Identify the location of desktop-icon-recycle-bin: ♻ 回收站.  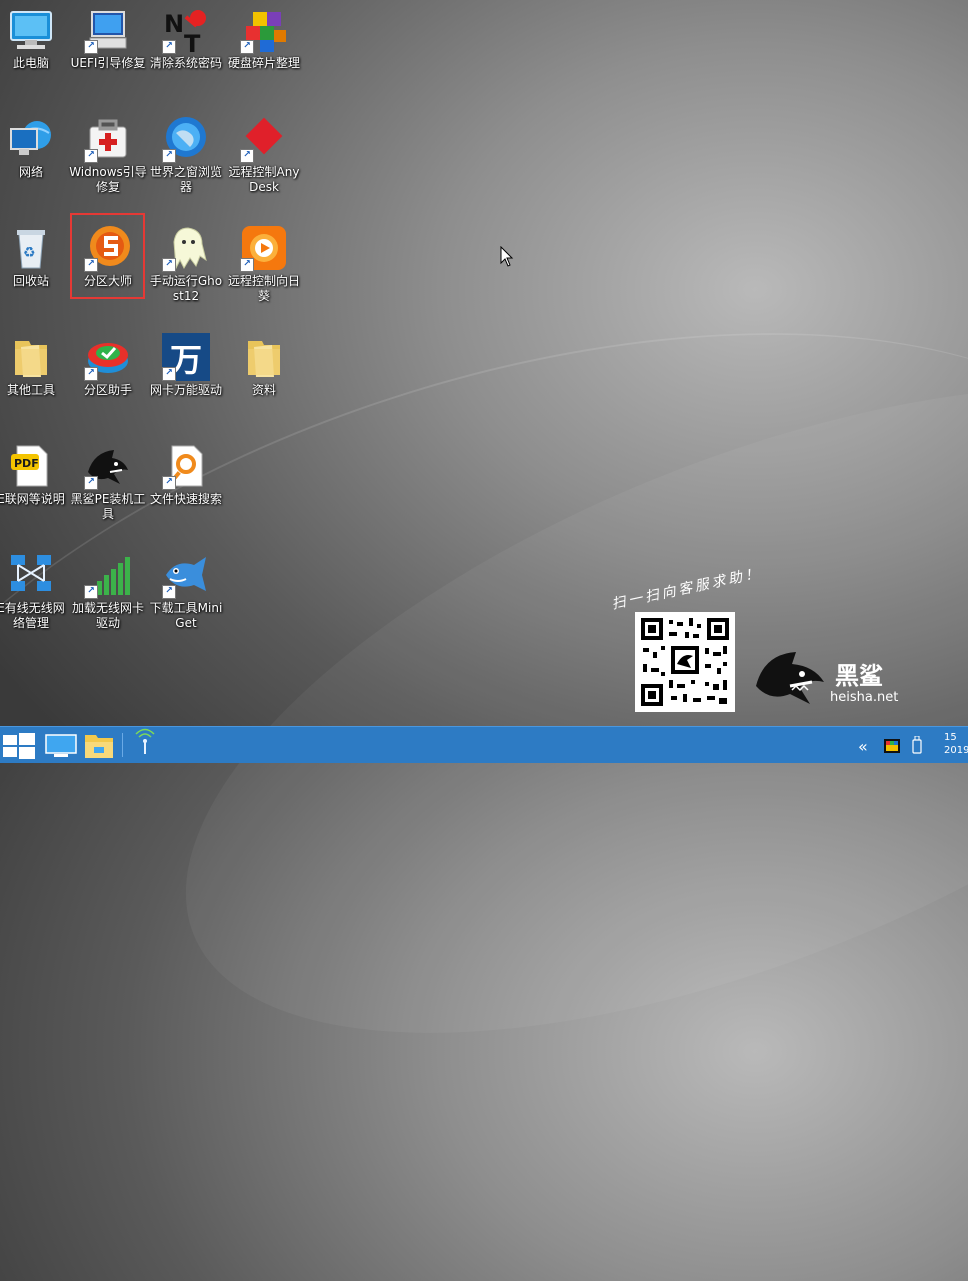
(35, 270).